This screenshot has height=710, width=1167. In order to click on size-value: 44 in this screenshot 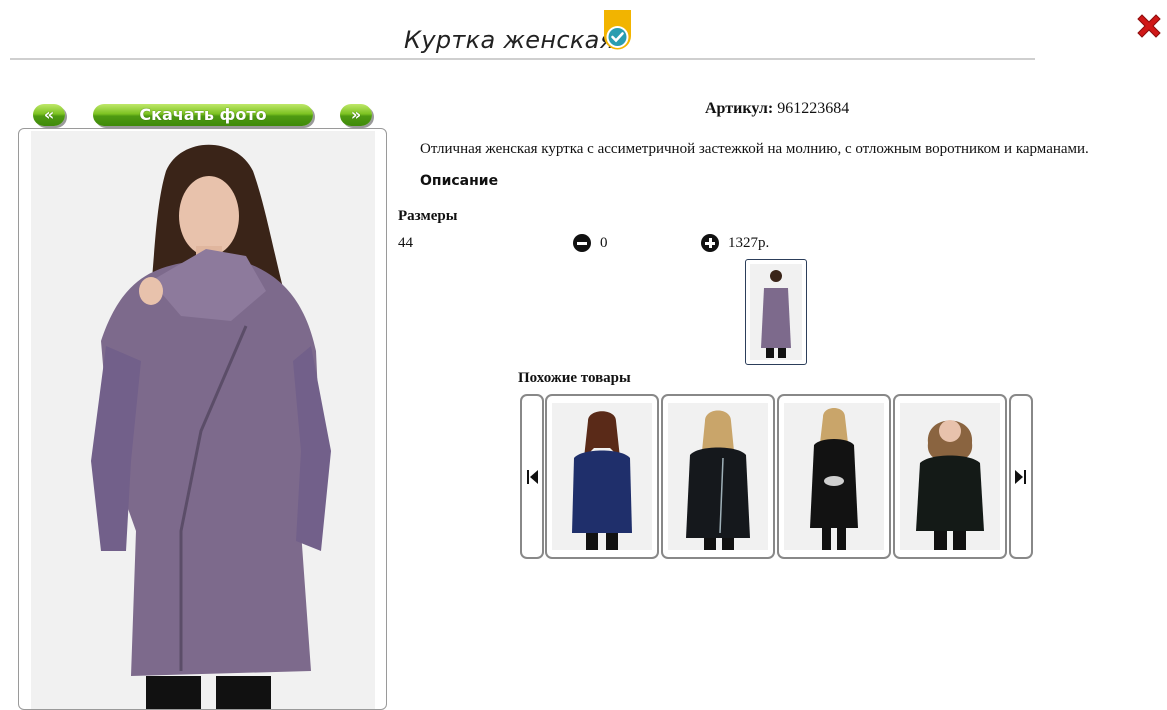, I will do `click(405, 243)`.